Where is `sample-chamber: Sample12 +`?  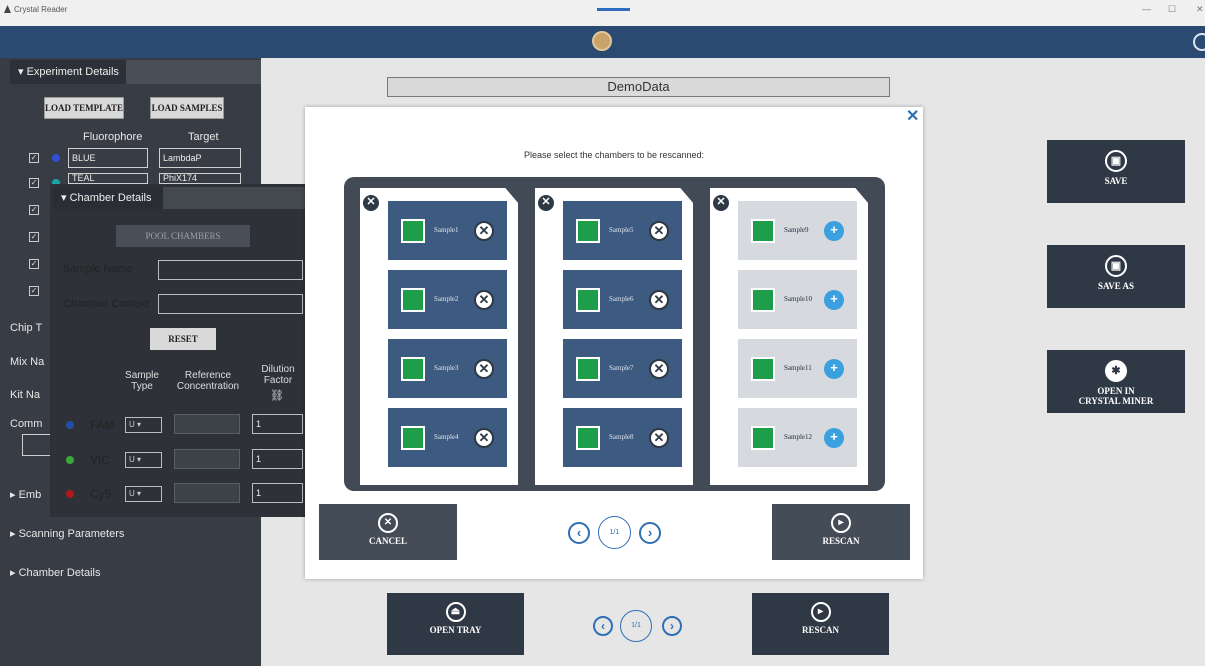 sample-chamber: Sample12 + is located at coordinates (797, 437).